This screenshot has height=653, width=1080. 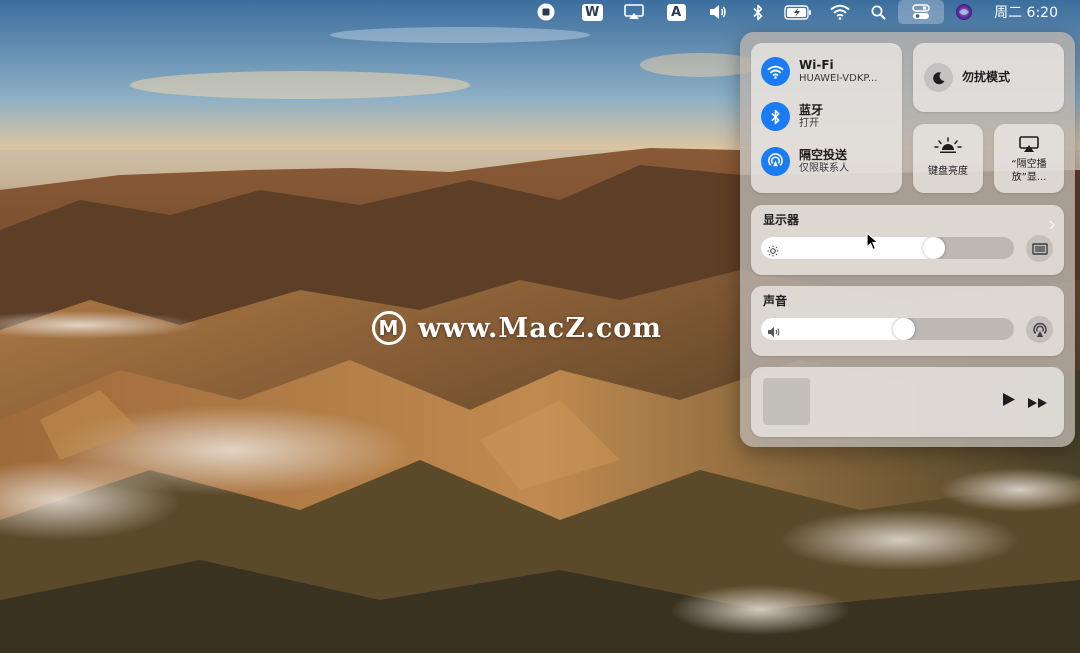 I want to click on volume-slider, so click(x=887, y=329).